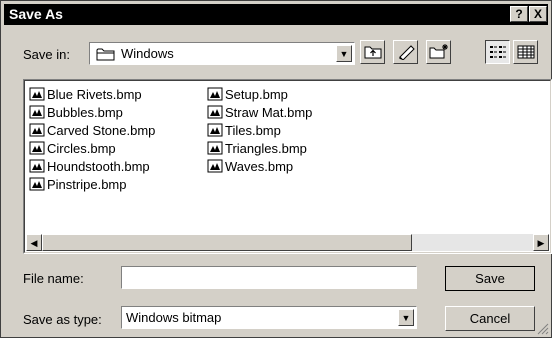  What do you see at coordinates (105, 54) in the screenshot?
I see `folder-icon` at bounding box center [105, 54].